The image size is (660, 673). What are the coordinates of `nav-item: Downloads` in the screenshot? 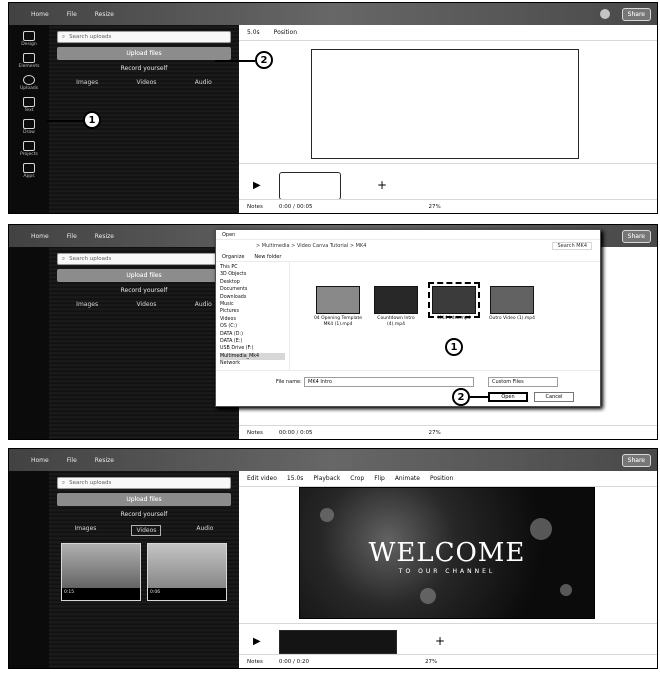 It's located at (252, 297).